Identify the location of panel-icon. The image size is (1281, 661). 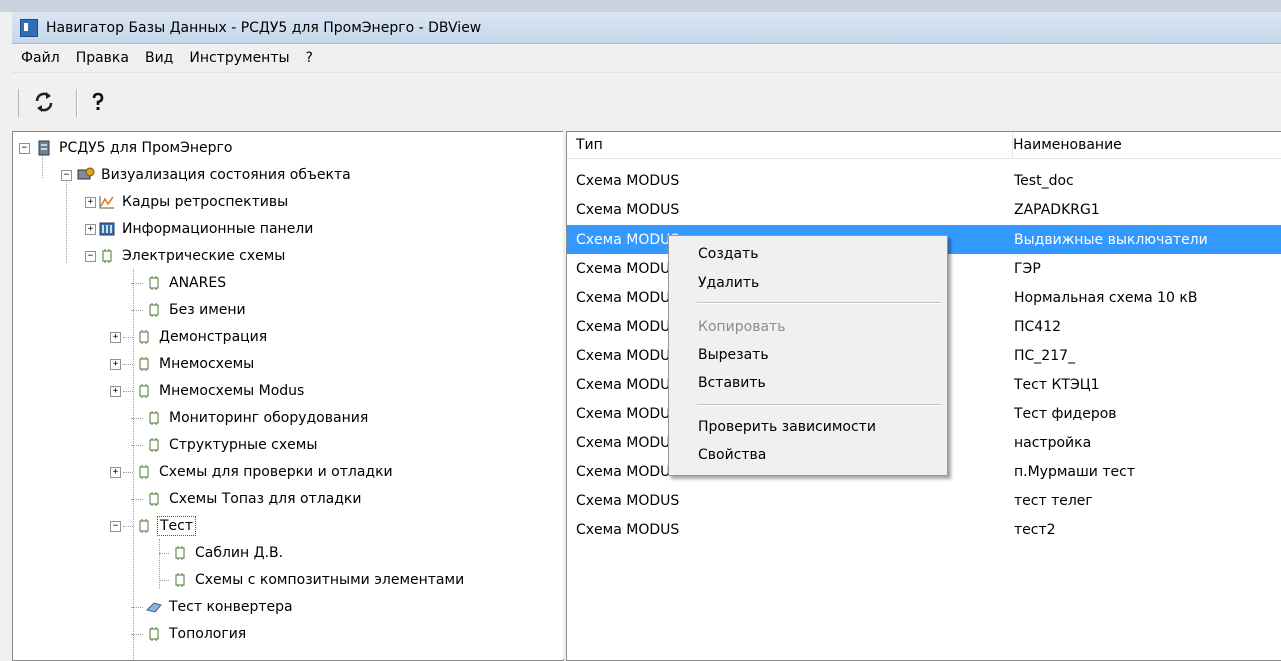
(107, 229).